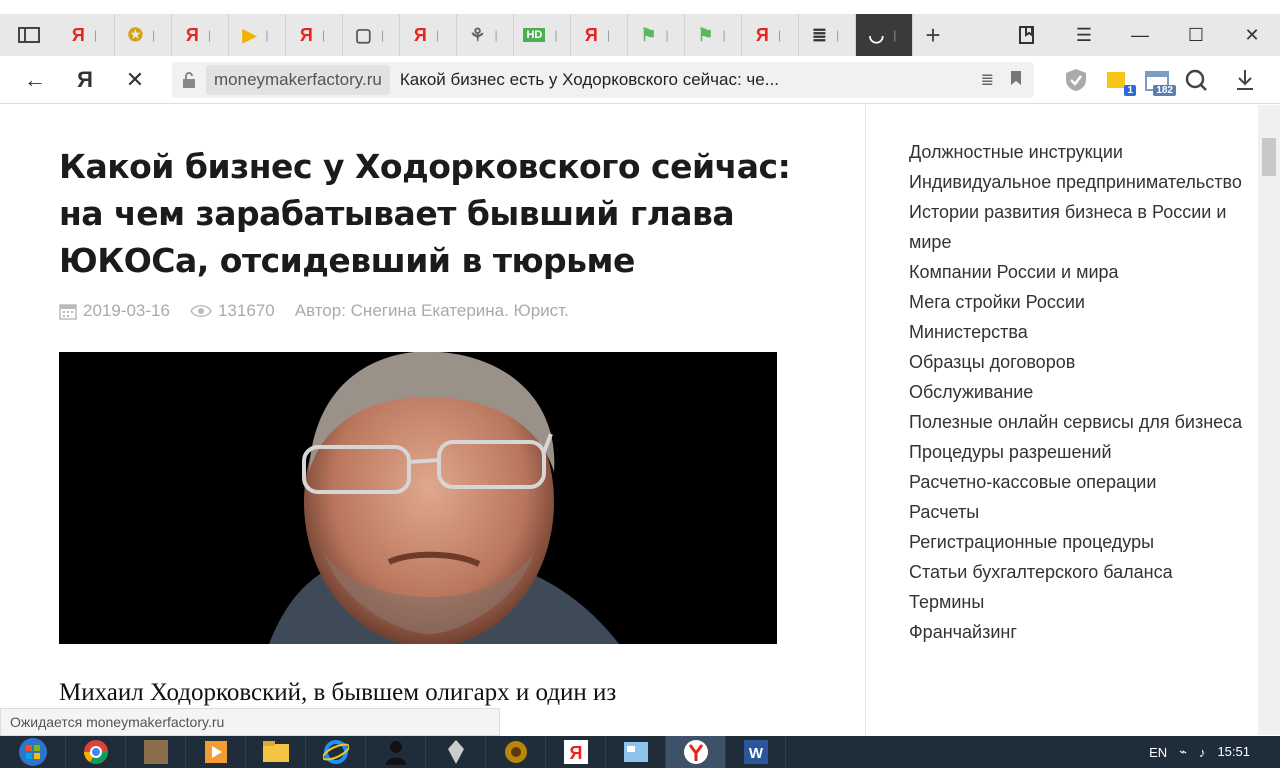 The height and width of the screenshot is (768, 1280). I want to click on volume-icon: ♪, so click(1202, 752).